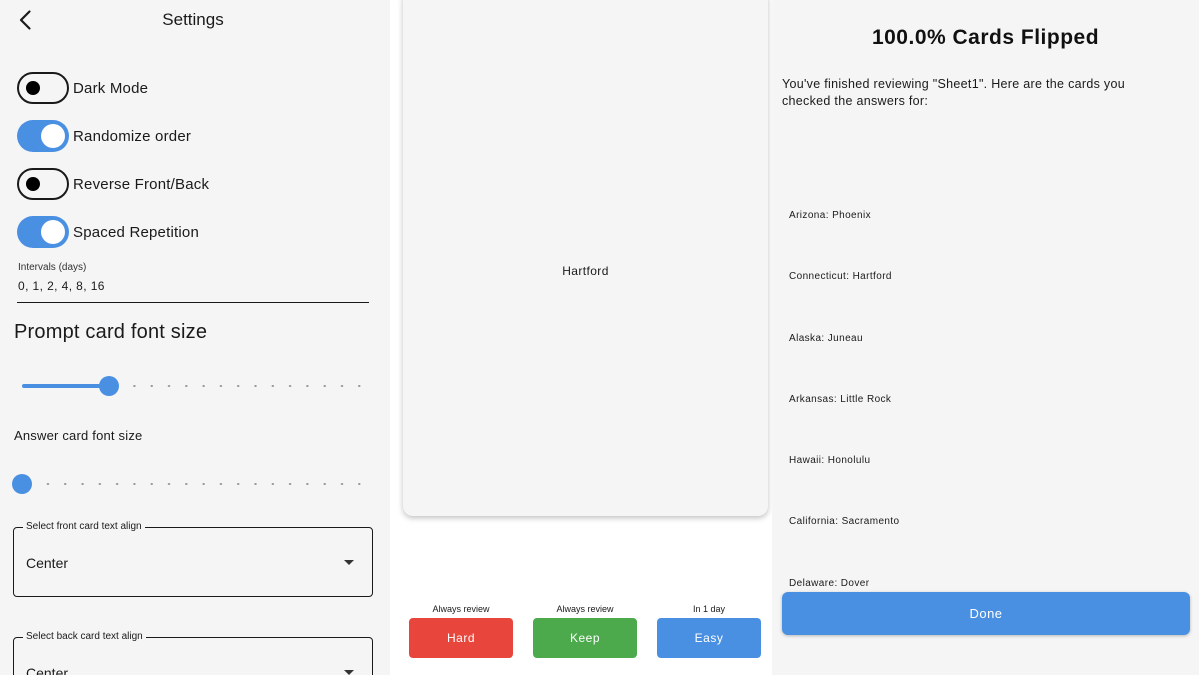 This screenshot has width=1199, height=675. I want to click on front-align-label: Select front card text align, so click(84, 526).